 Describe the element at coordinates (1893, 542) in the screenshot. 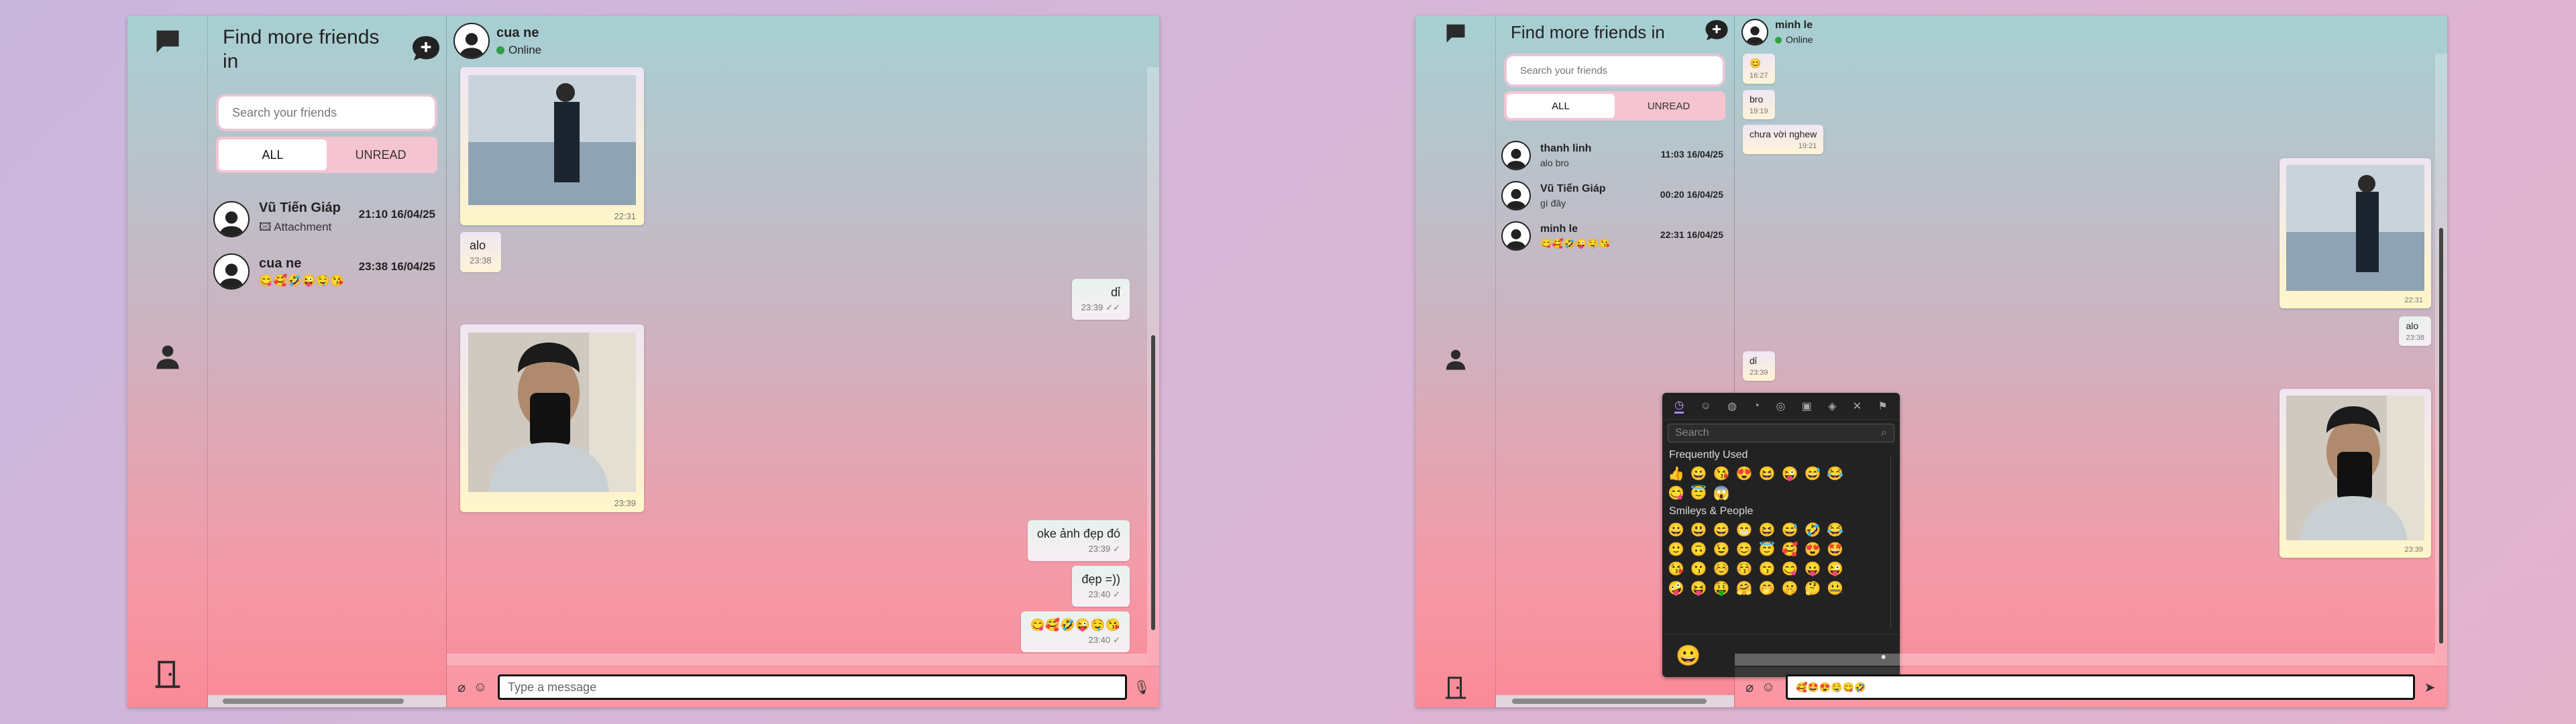

I see `emoji-scrollbar` at that location.